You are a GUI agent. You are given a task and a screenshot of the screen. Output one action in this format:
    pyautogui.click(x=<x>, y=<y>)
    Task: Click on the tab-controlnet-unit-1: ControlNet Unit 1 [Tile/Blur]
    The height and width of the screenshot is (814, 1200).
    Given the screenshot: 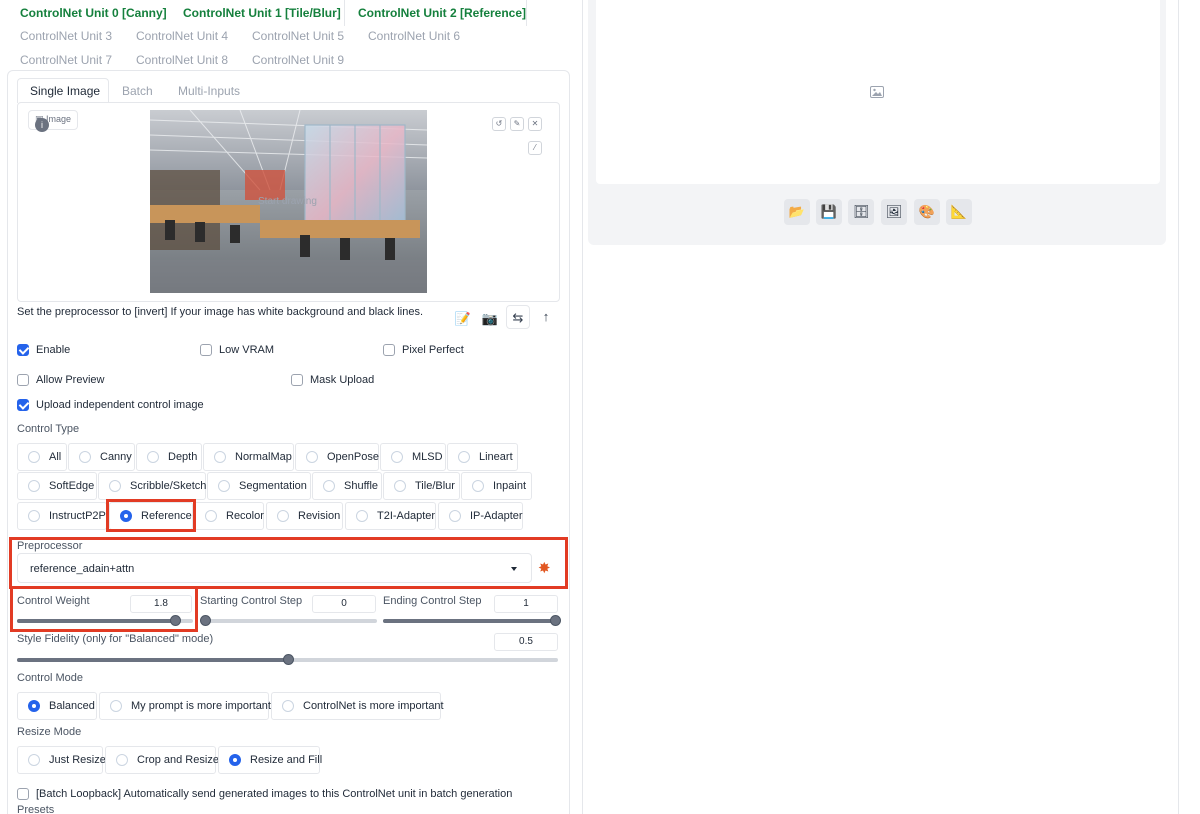 What is the action you would take?
    pyautogui.click(x=262, y=13)
    